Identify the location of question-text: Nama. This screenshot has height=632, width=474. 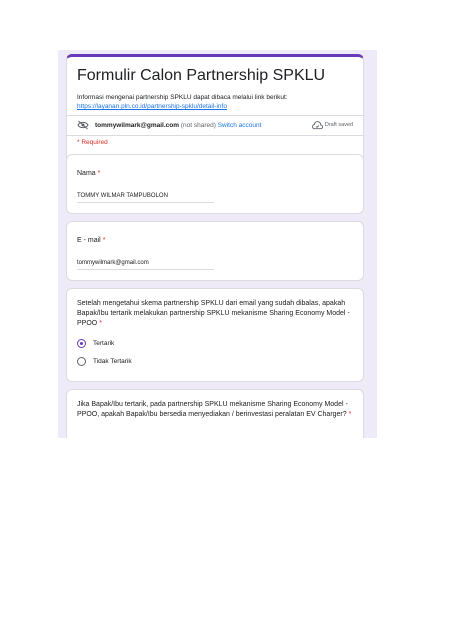
(86, 173).